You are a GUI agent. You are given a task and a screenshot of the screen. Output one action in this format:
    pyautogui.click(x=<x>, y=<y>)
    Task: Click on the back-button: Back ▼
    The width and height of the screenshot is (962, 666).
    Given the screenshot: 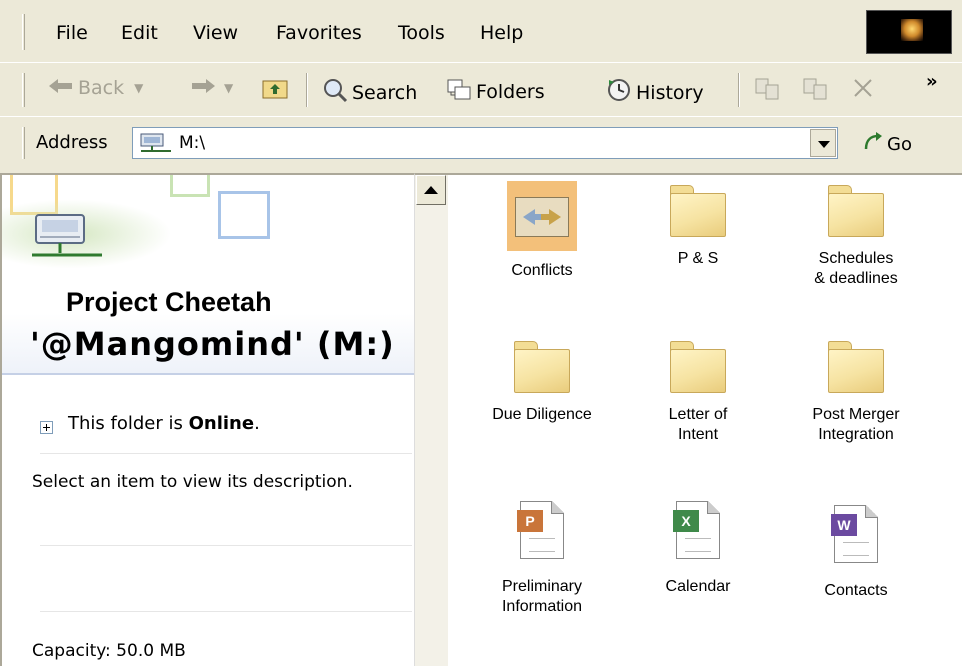 What is the action you would take?
    pyautogui.click(x=95, y=88)
    